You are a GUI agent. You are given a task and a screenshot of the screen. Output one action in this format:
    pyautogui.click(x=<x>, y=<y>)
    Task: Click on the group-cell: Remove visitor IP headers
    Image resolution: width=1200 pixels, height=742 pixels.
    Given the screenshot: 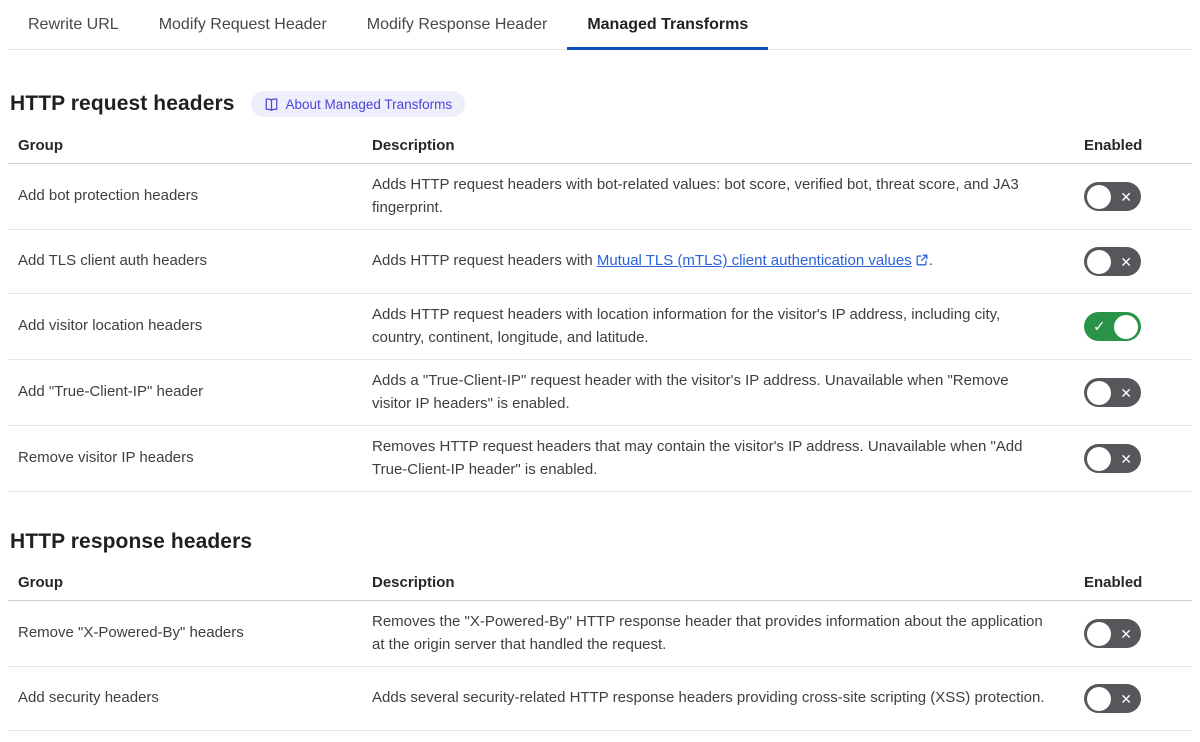 What is the action you would take?
    pyautogui.click(x=185, y=458)
    